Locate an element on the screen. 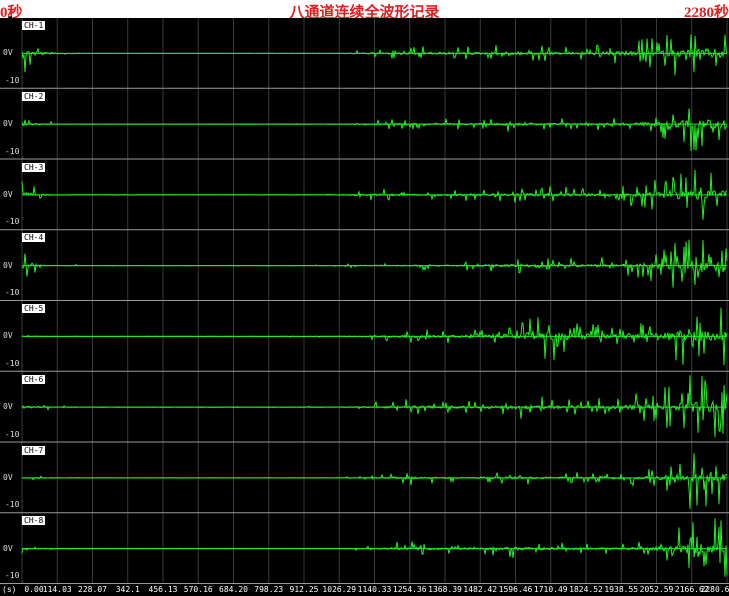 This screenshot has width=729, height=596. time-tick-label: 1596.46 is located at coordinates (515, 589).